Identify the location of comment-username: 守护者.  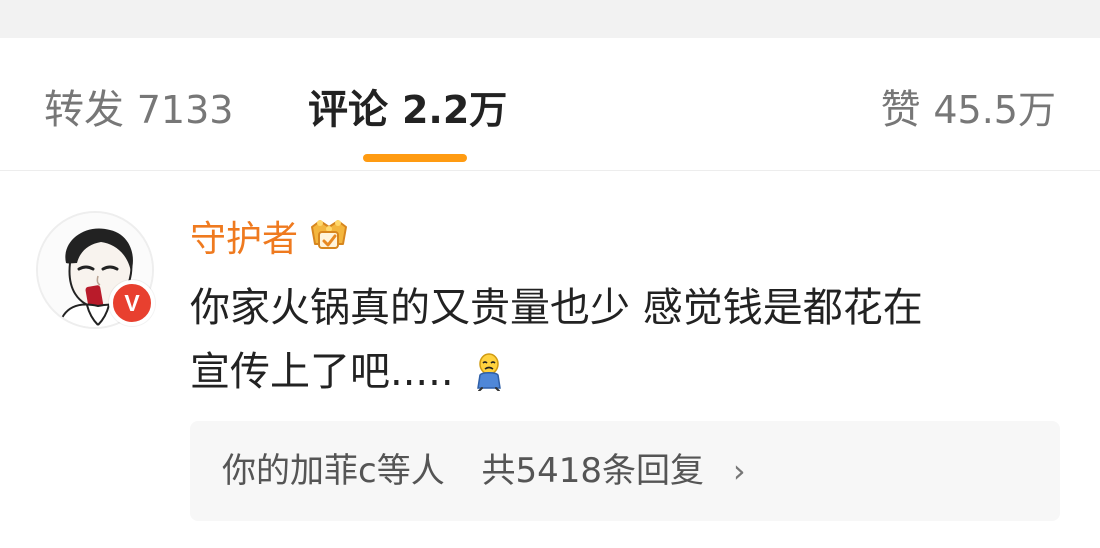
(244, 236).